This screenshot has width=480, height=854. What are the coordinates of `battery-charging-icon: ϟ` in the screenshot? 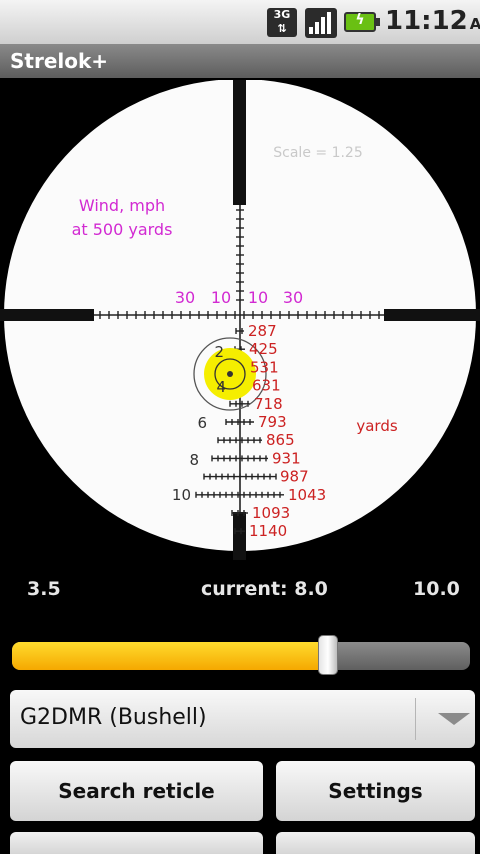 It's located at (362, 22).